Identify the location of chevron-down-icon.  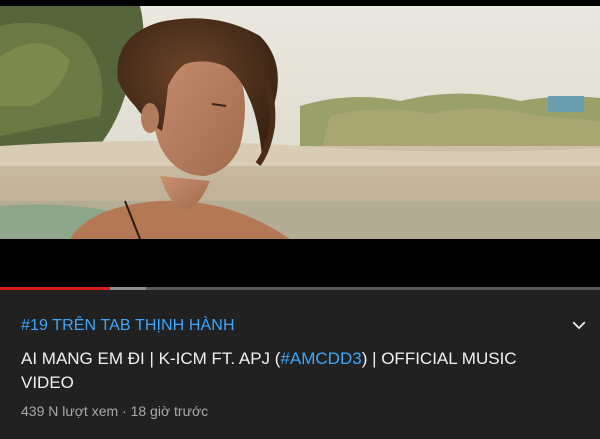
(579, 325).